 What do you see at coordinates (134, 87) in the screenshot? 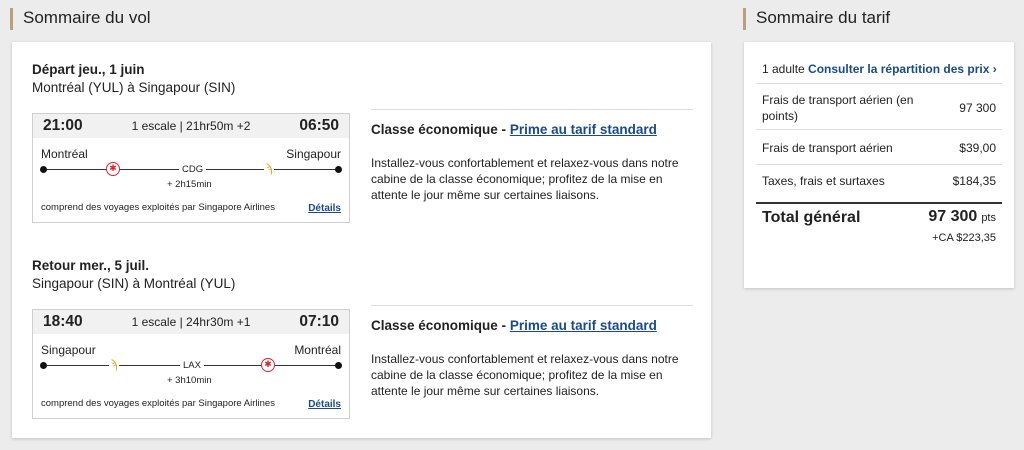
I see `leg-route: Montréal (YUL) à Singapour (SIN)` at bounding box center [134, 87].